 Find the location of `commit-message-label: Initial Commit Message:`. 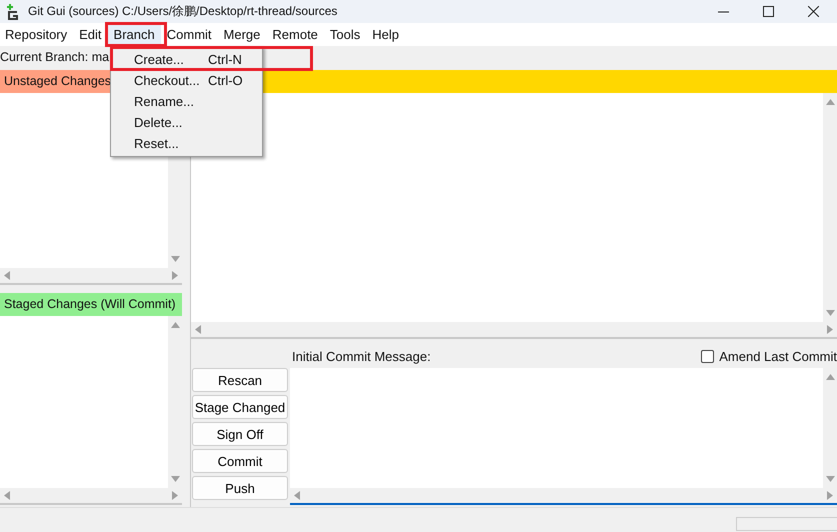

commit-message-label: Initial Commit Message: is located at coordinates (361, 356).